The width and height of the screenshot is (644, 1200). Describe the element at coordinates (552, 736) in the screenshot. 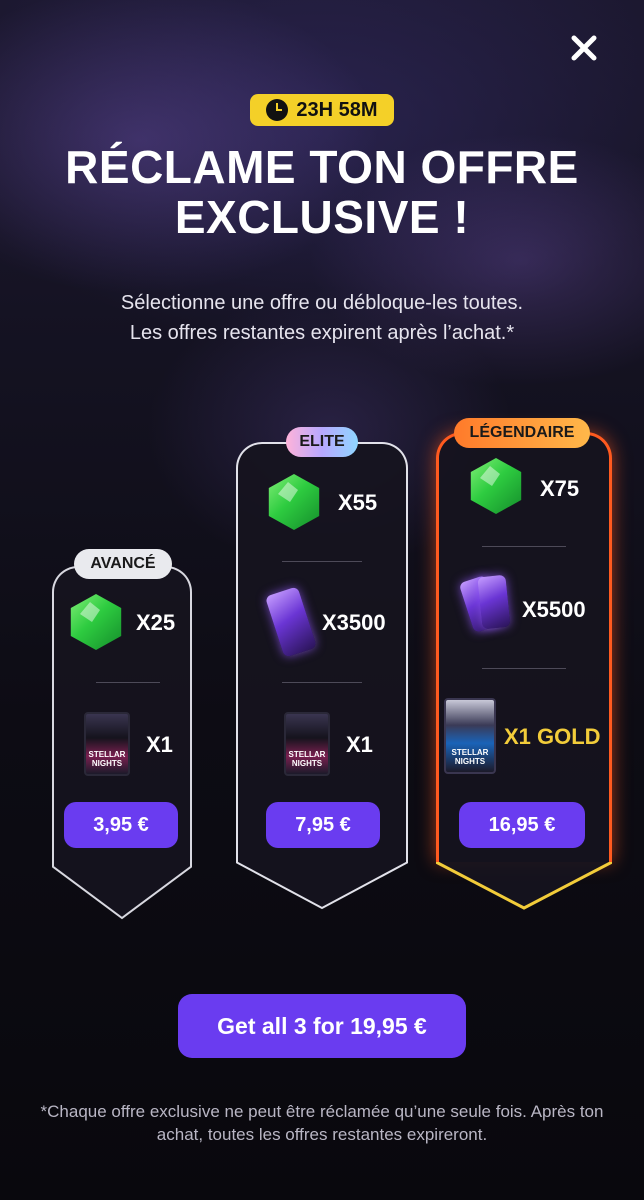

I see `offer-item-qty-gold: X1 GOLD` at that location.